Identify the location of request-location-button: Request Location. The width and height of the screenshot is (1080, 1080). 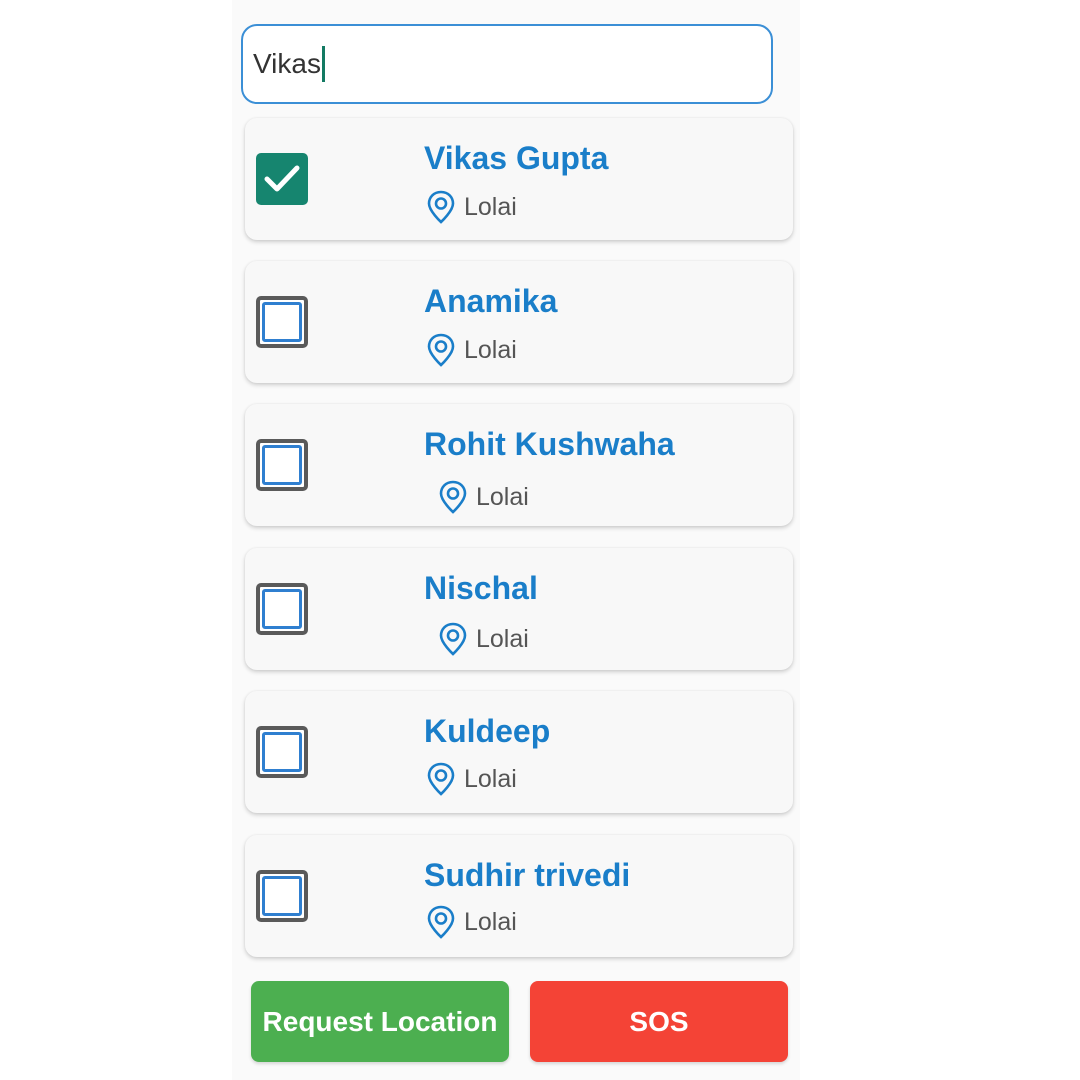
(380, 1021).